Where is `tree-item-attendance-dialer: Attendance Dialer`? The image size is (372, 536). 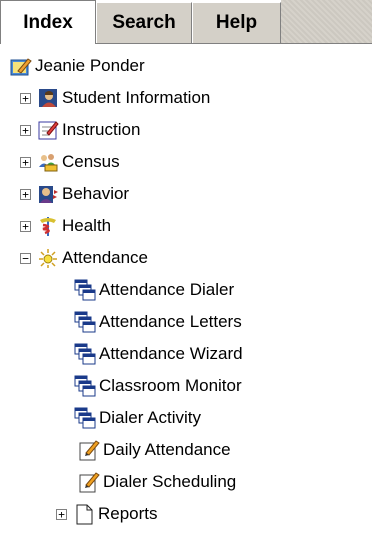
tree-item-attendance-dialer: Attendance Dialer is located at coordinates (154, 290).